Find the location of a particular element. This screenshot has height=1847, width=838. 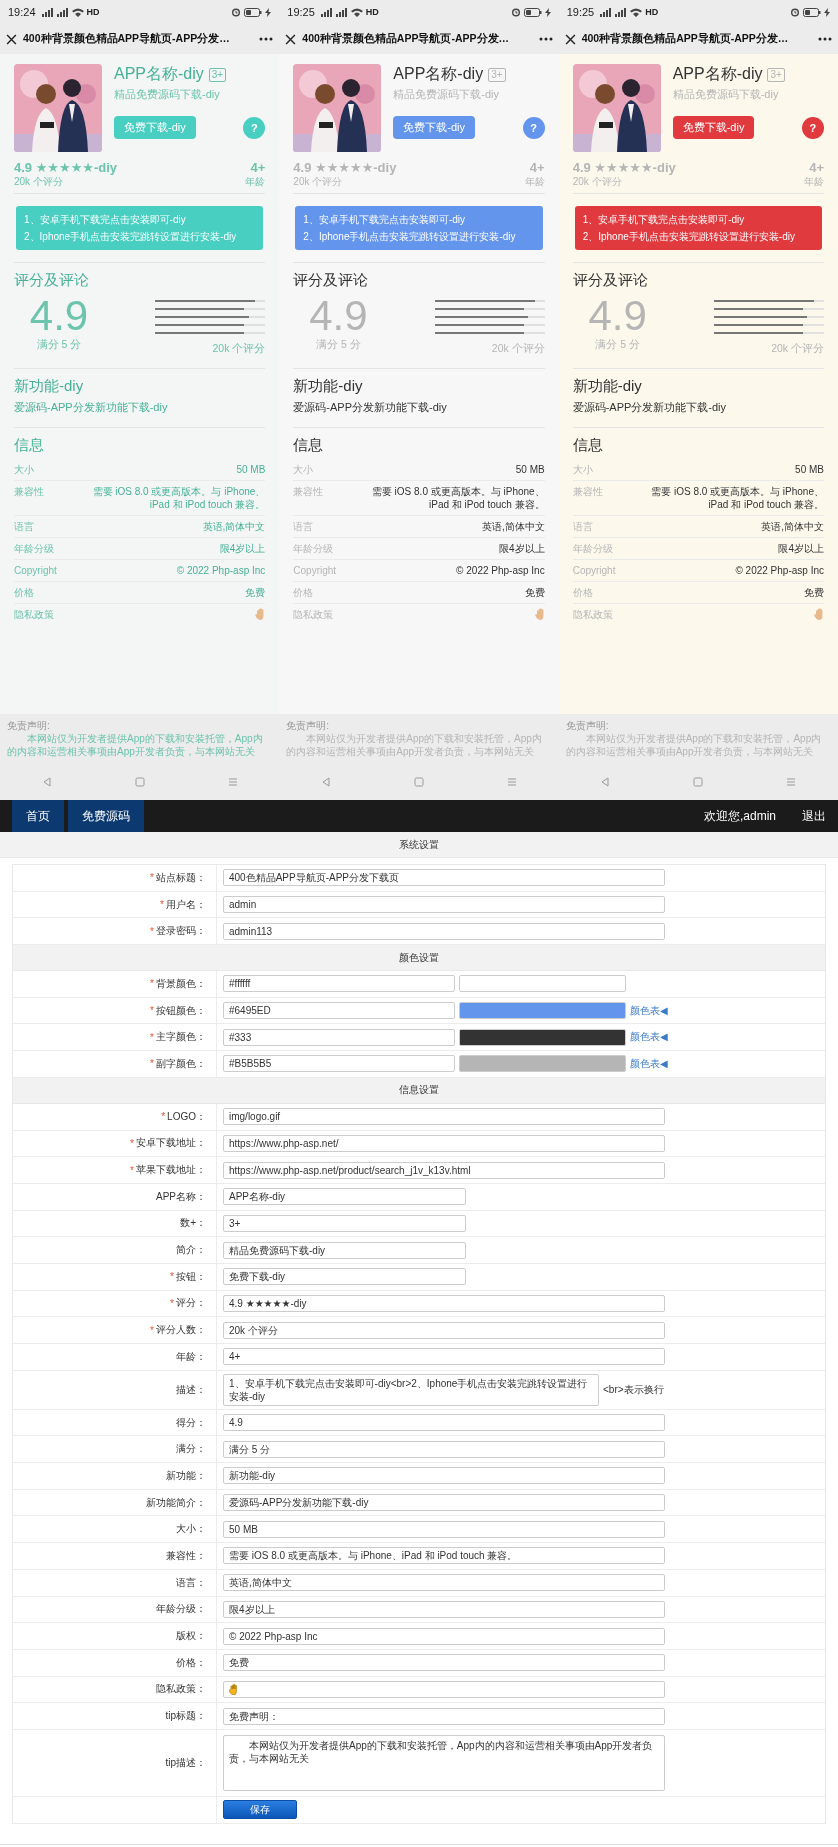

logout-link: 退出 is located at coordinates (814, 816).